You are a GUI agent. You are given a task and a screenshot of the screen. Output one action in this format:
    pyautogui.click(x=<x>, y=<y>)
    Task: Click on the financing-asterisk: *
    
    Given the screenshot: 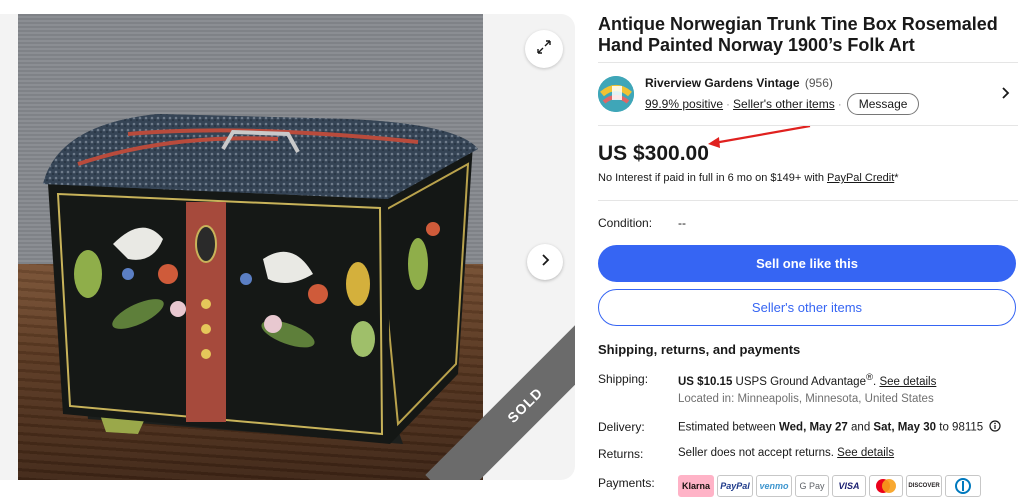 What is the action you would take?
    pyautogui.click(x=896, y=178)
    